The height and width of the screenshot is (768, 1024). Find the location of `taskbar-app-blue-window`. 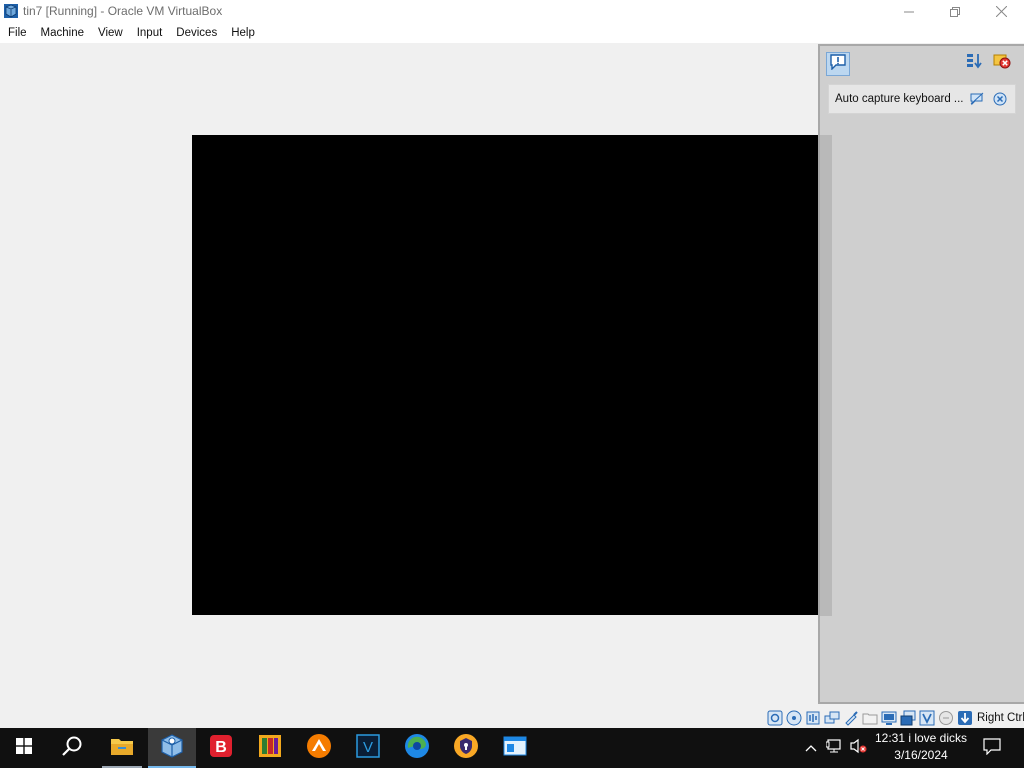

taskbar-app-blue-window is located at coordinates (515, 748).